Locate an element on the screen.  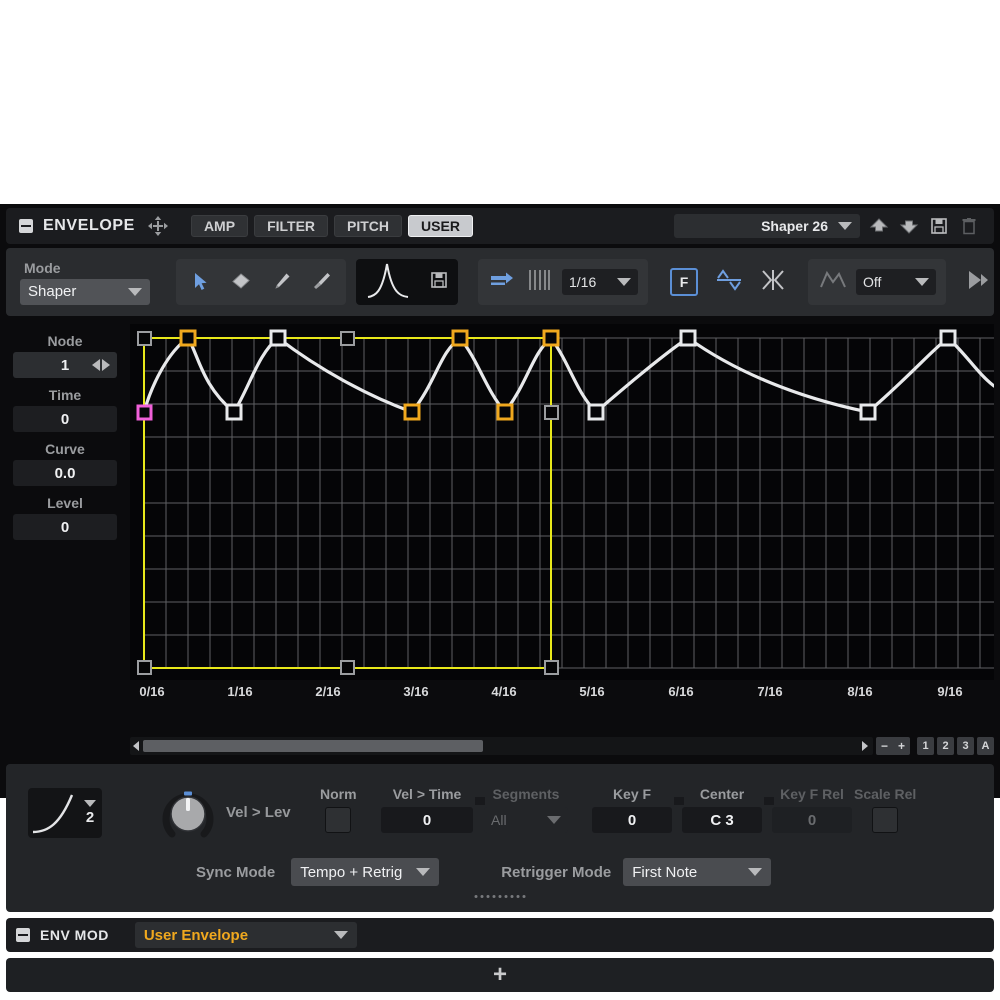
mode-select: Shaper is located at coordinates (85, 291).